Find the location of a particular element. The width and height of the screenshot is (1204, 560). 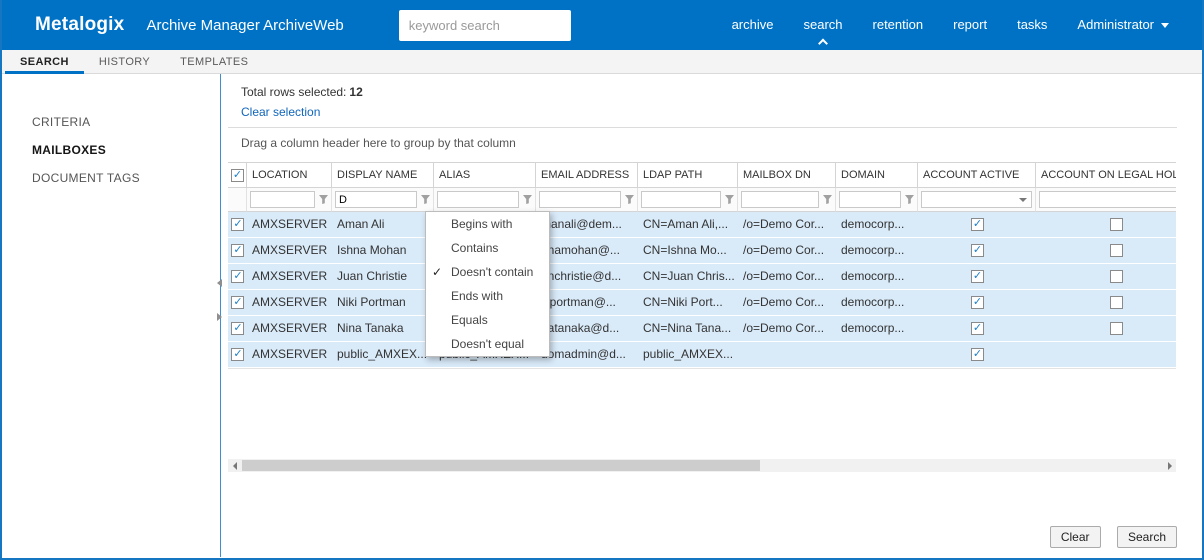

column-header-alias: ALIAS is located at coordinates (485, 175).